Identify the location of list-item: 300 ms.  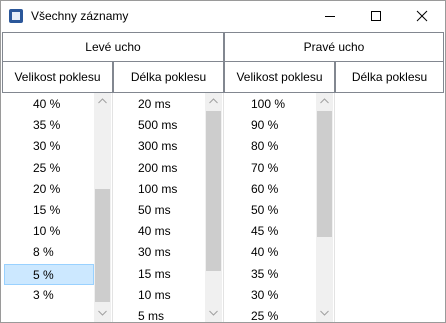
(159, 146).